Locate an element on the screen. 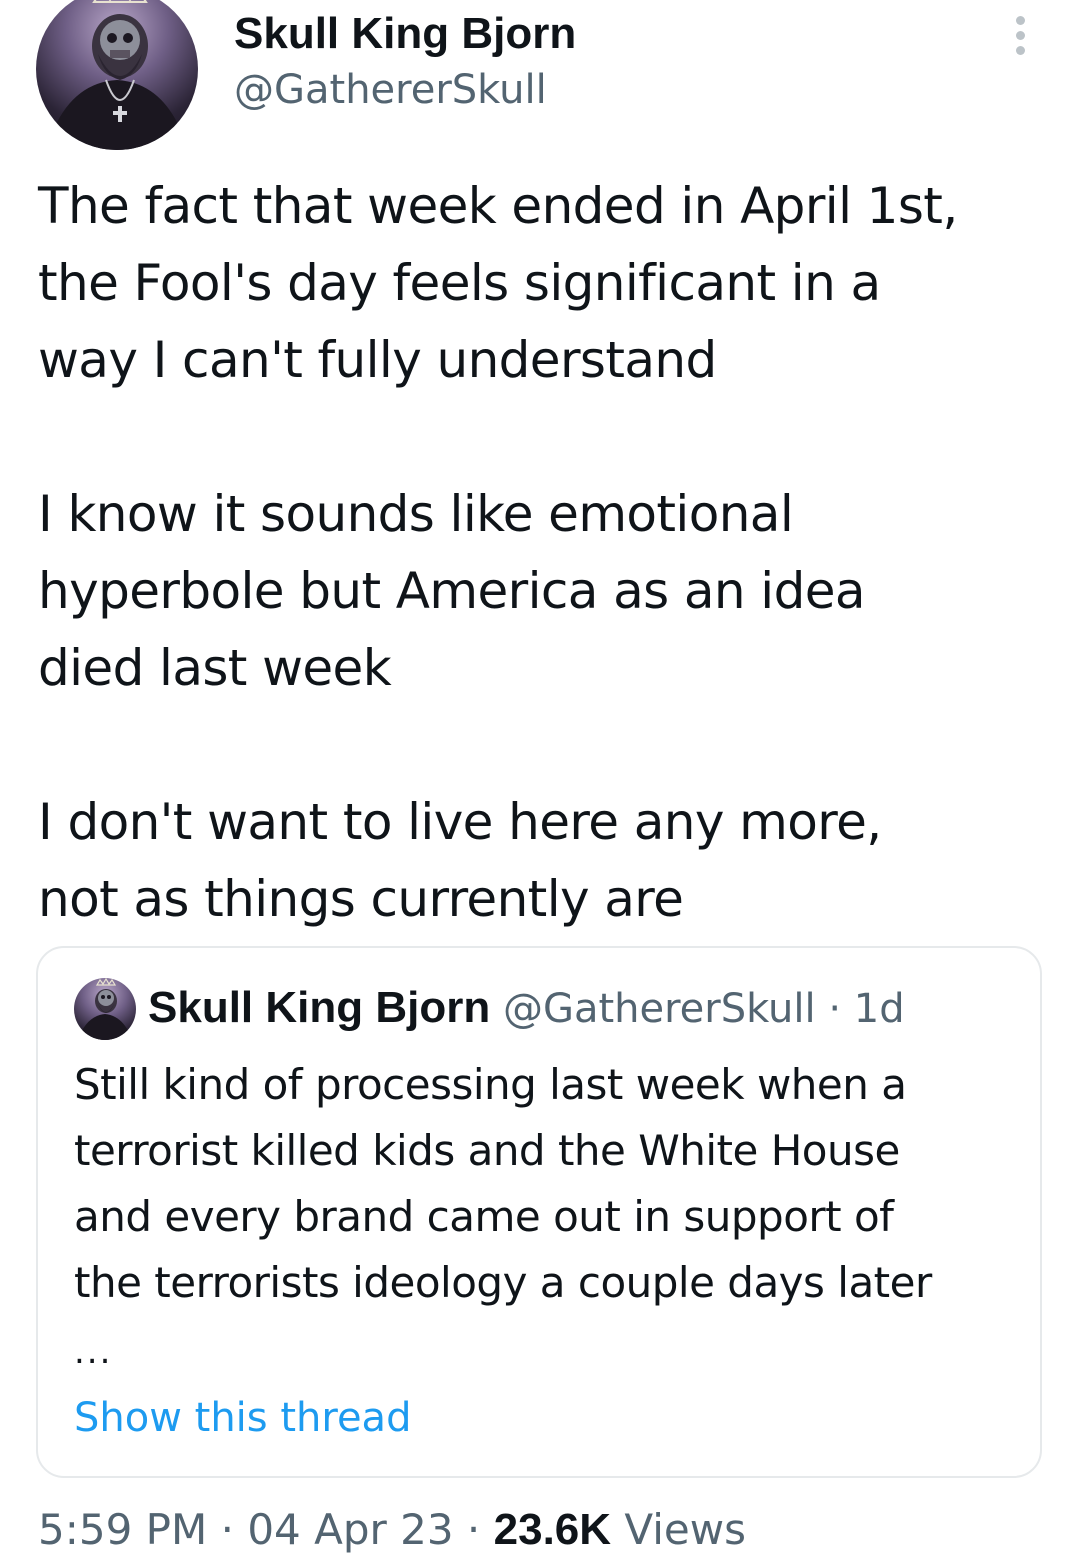 This screenshot has height=1558, width=1080. avatar-image is located at coordinates (117, 75).